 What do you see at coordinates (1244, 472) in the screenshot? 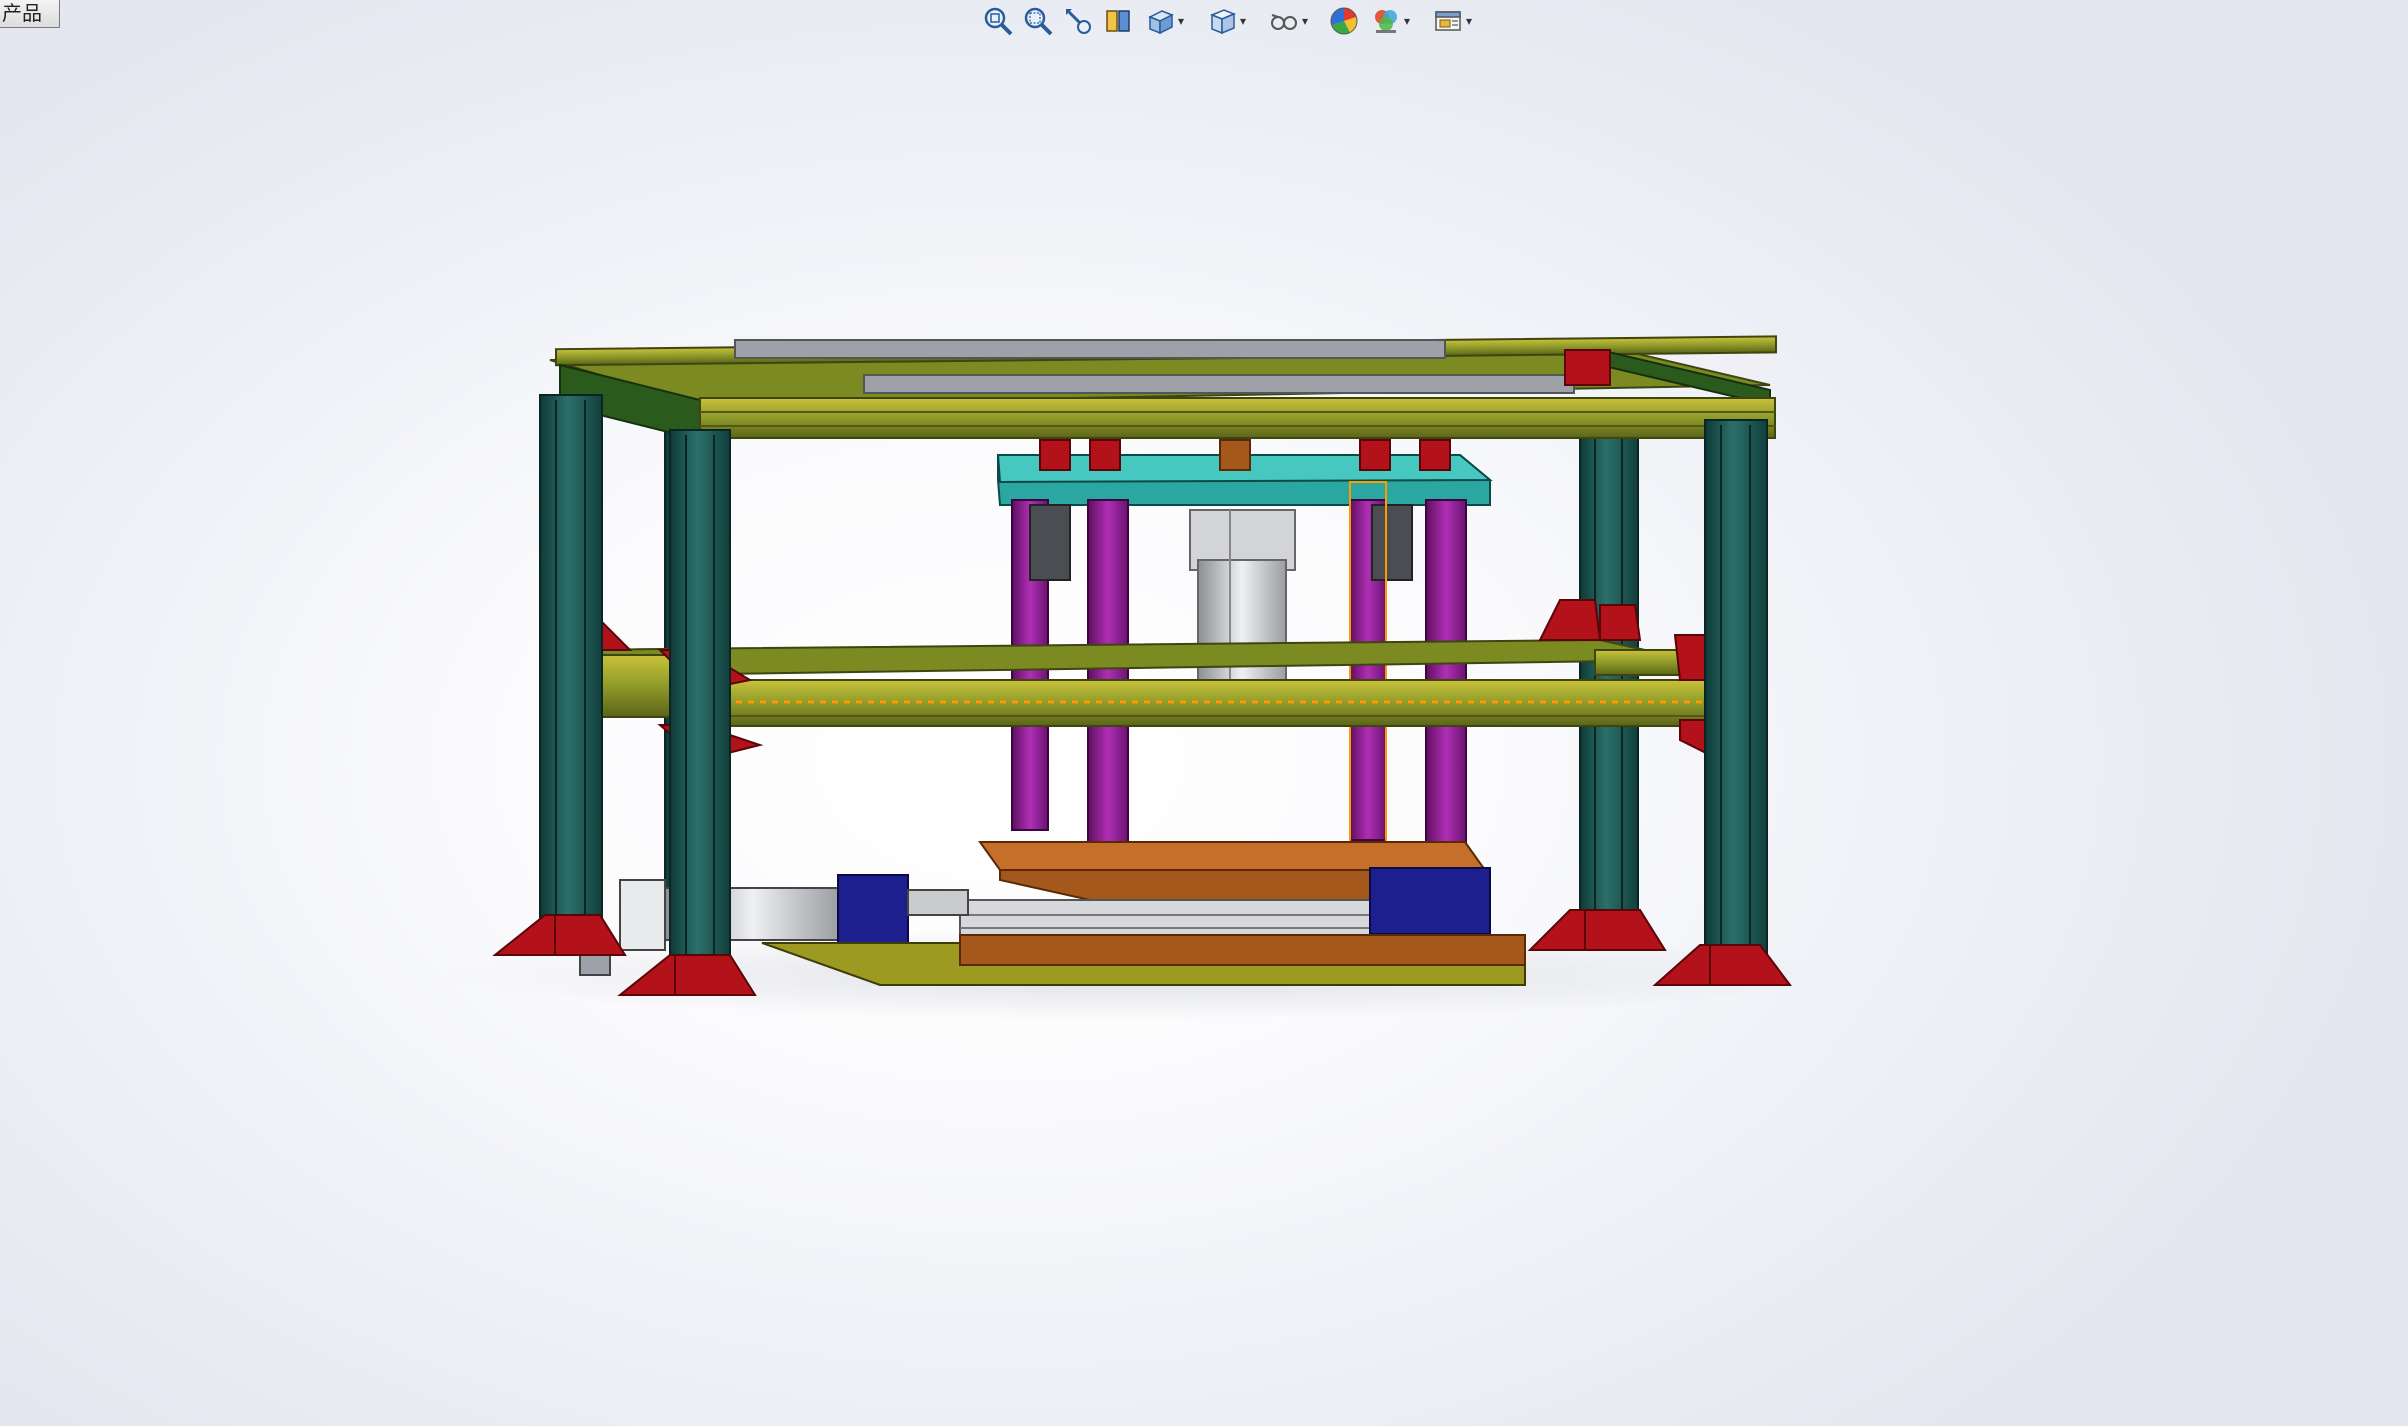
I see `upper-die-plate` at bounding box center [1244, 472].